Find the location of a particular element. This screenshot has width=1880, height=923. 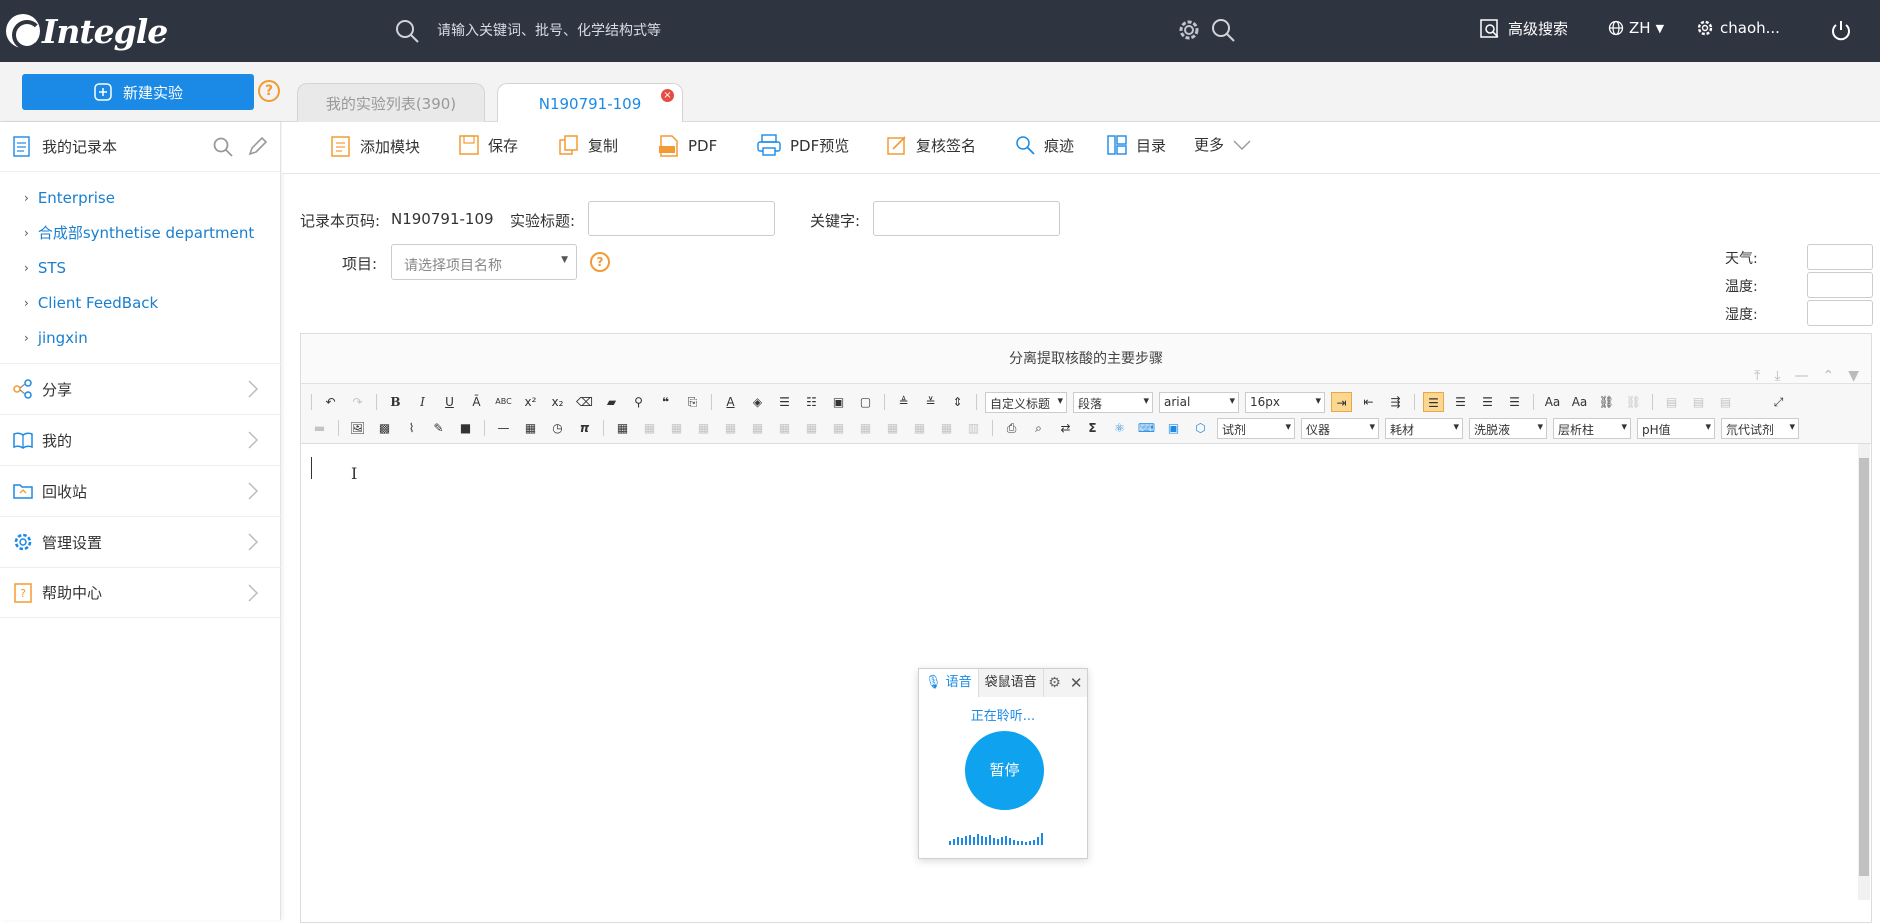

gear-icon: ⚙ is located at coordinates (1054, 683).